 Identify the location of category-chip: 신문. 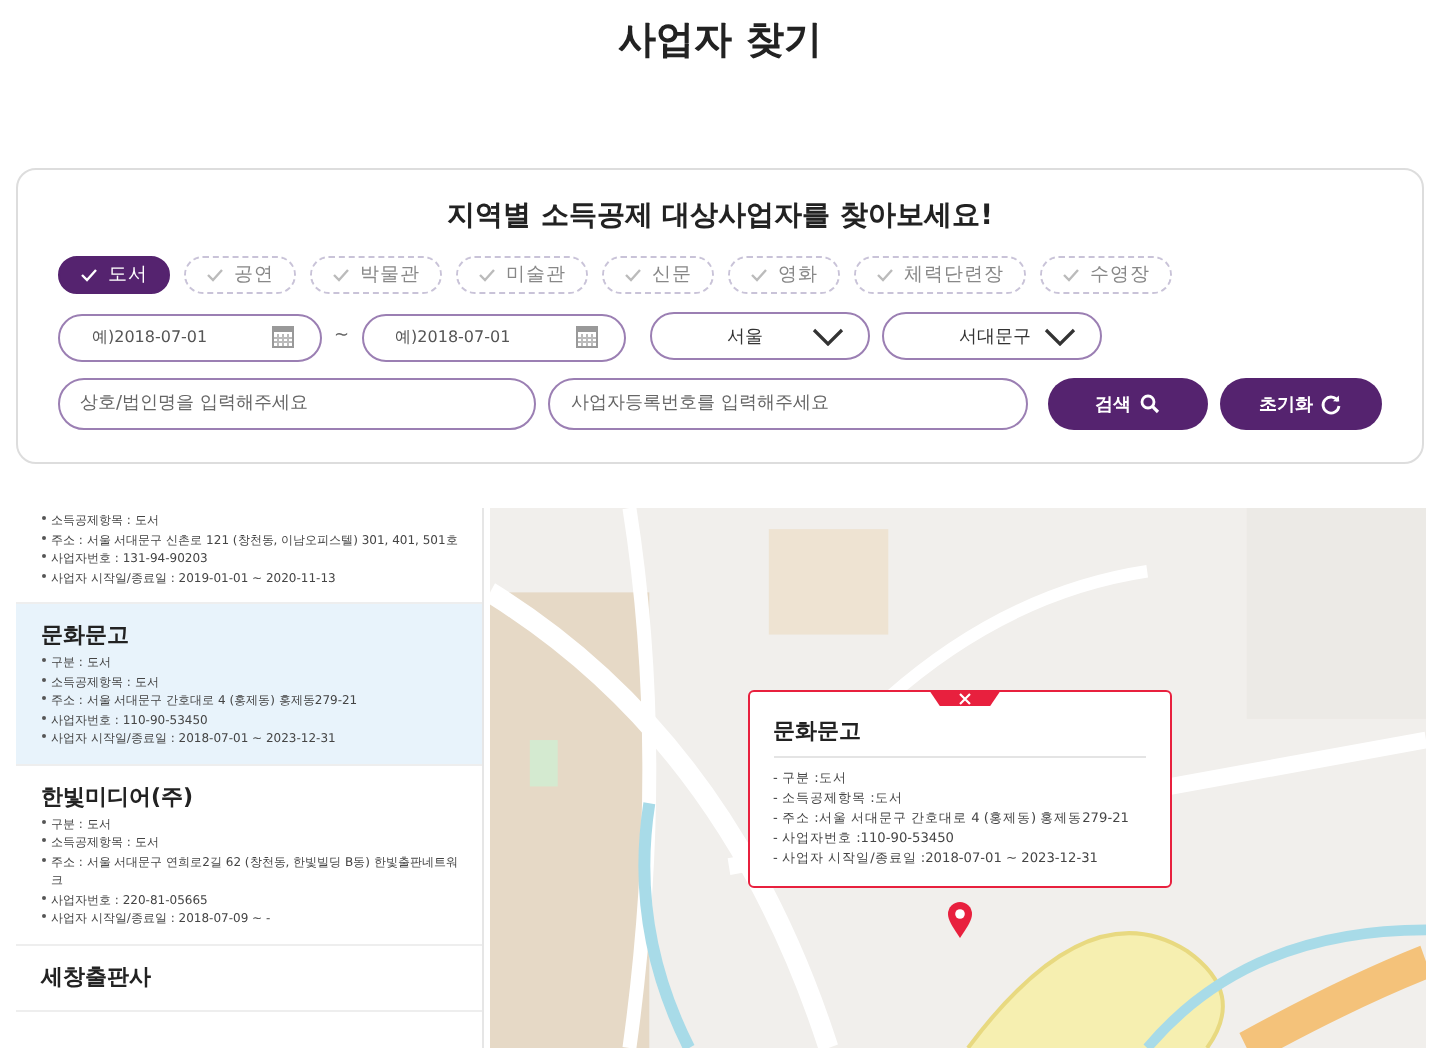
(658, 275).